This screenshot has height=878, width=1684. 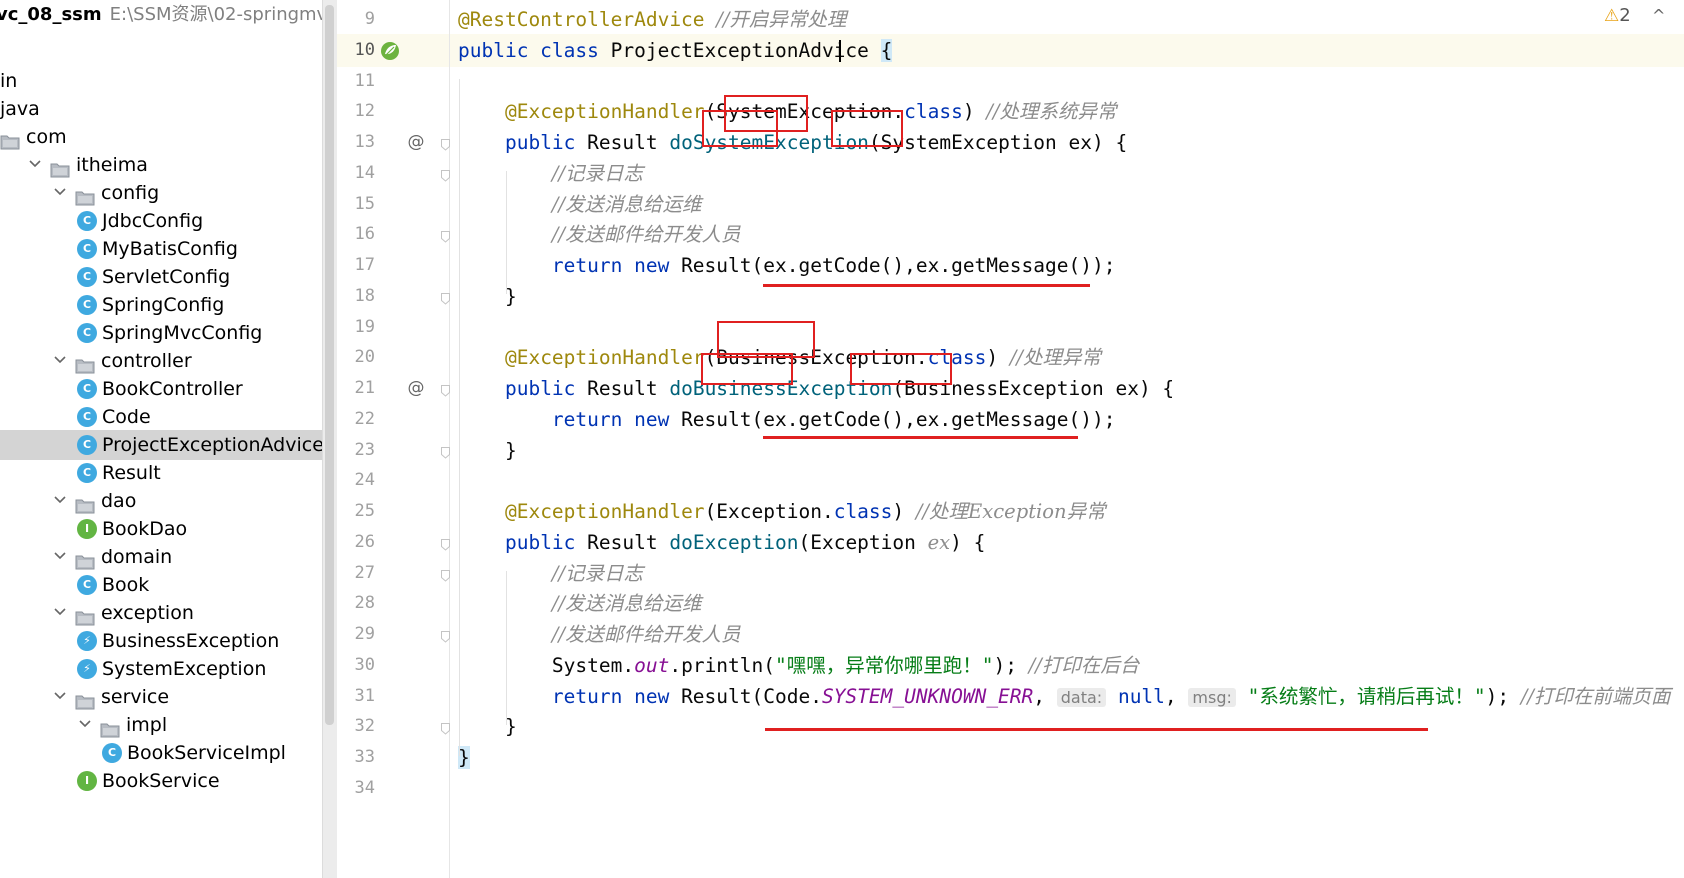 I want to click on tree-item: C Book, so click(x=161, y=585).